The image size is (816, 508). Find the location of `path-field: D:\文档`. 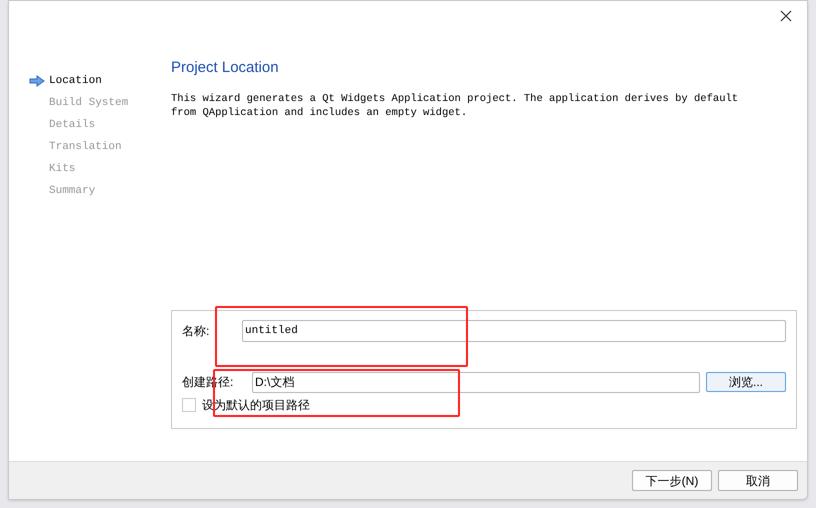

path-field: D:\文档 is located at coordinates (476, 382).